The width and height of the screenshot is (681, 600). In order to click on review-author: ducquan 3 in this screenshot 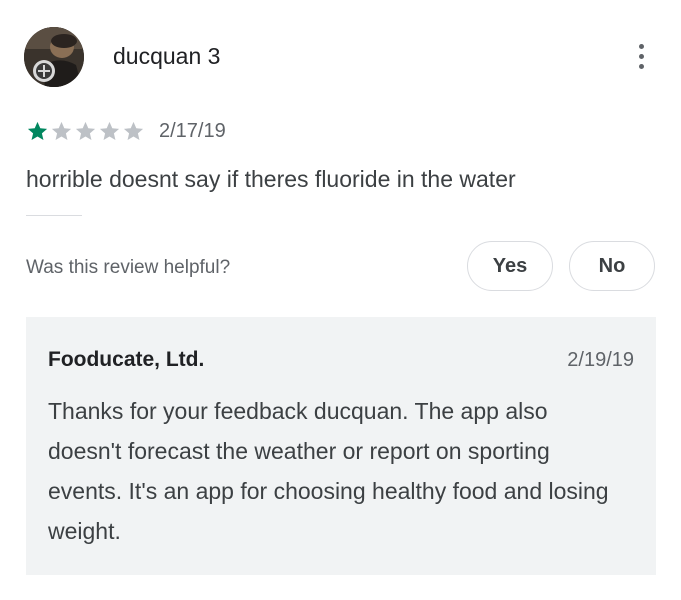, I will do `click(167, 56)`.